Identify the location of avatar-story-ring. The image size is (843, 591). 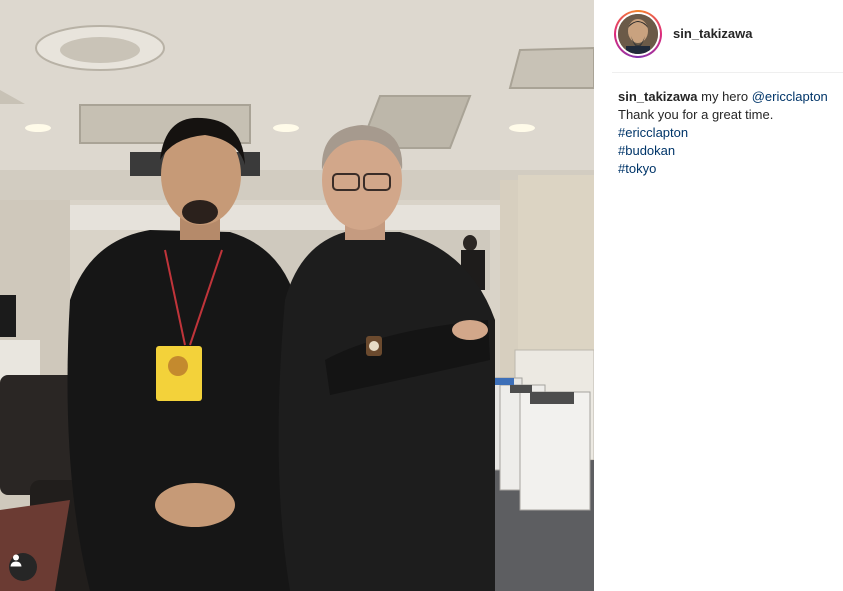
(638, 34).